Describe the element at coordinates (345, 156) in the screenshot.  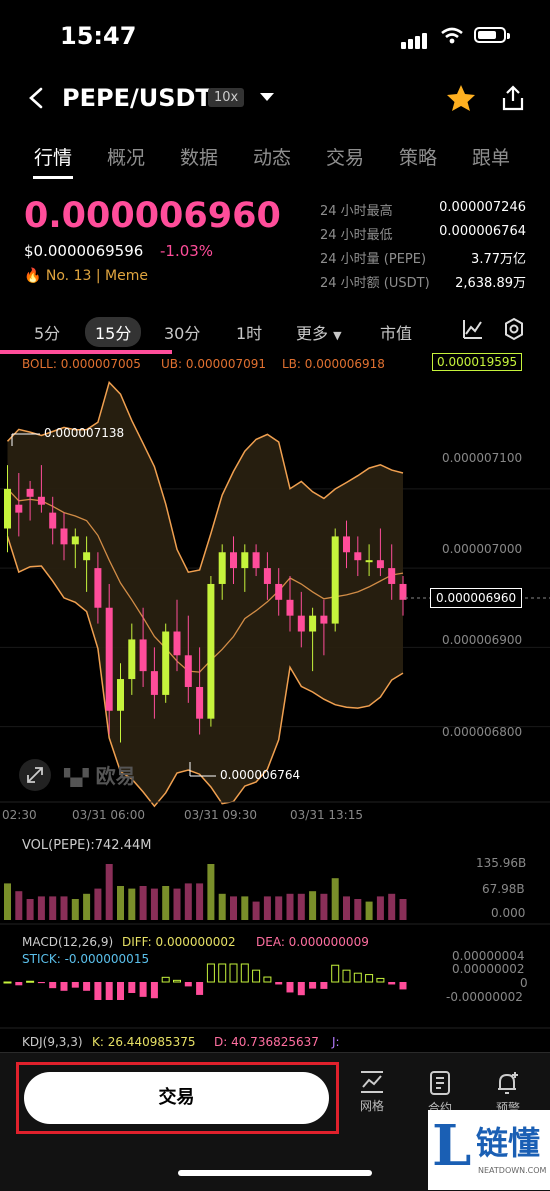
I see `tab-trade: 交易` at that location.